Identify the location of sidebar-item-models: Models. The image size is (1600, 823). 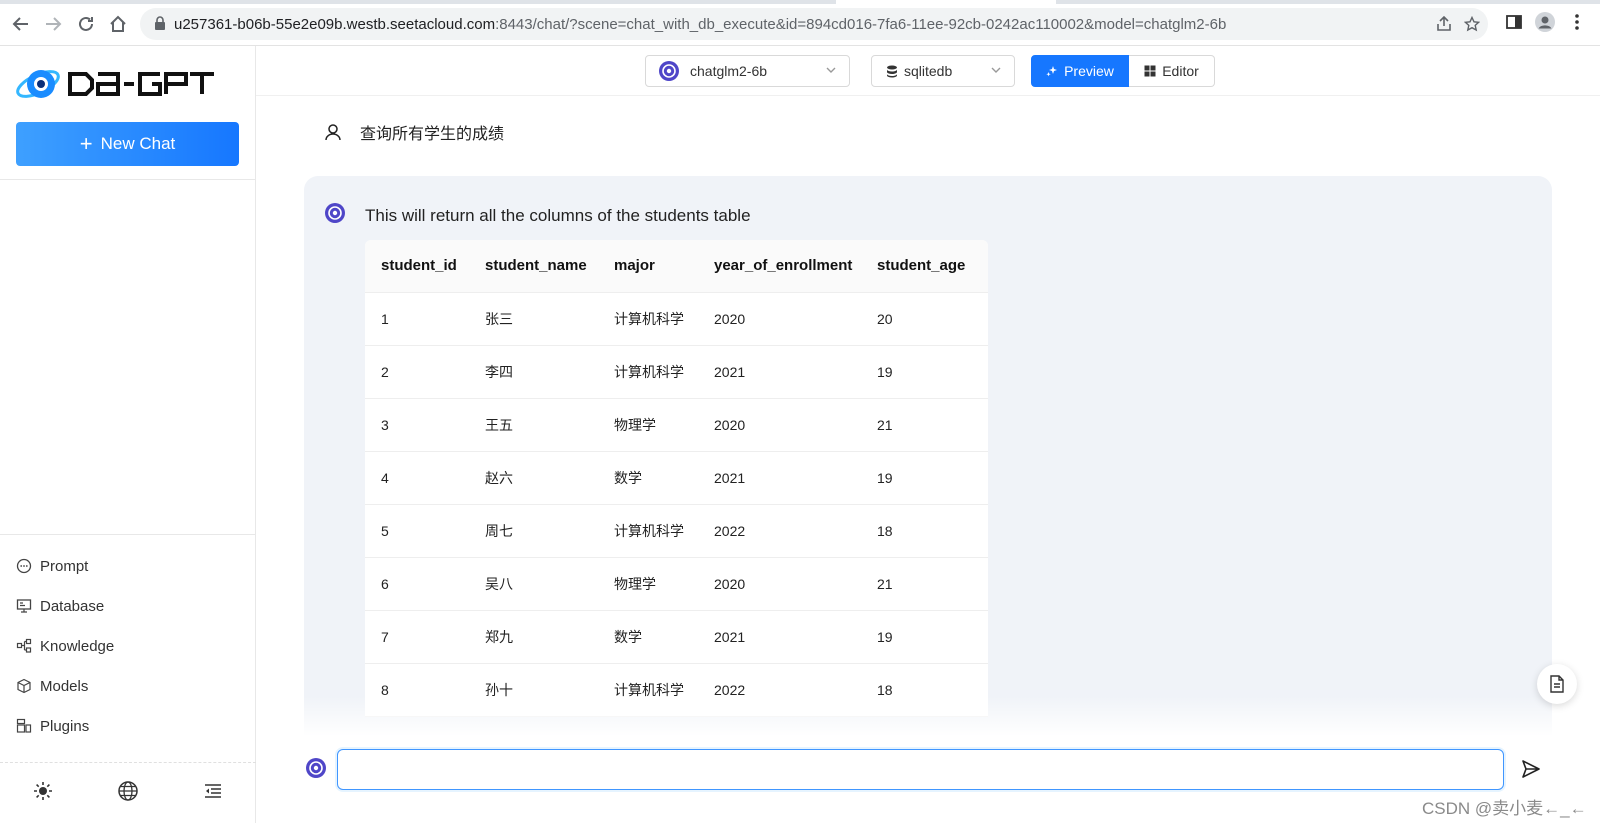
(52, 686).